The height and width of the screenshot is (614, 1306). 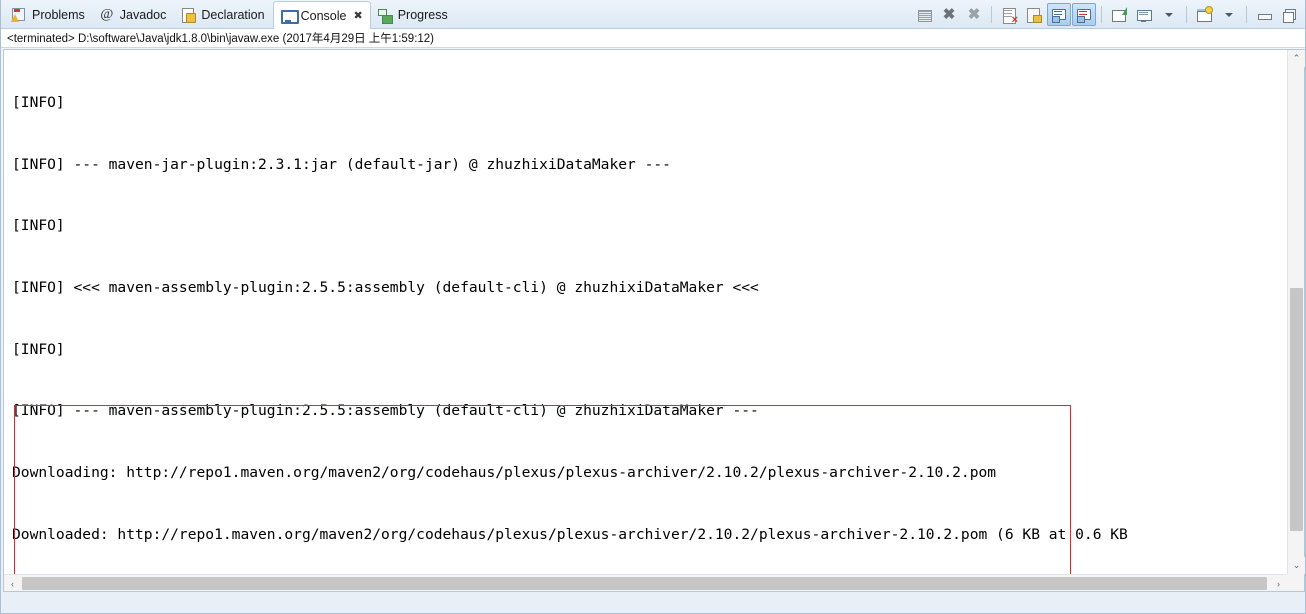 I want to click on problems-icon, so click(x=19, y=15).